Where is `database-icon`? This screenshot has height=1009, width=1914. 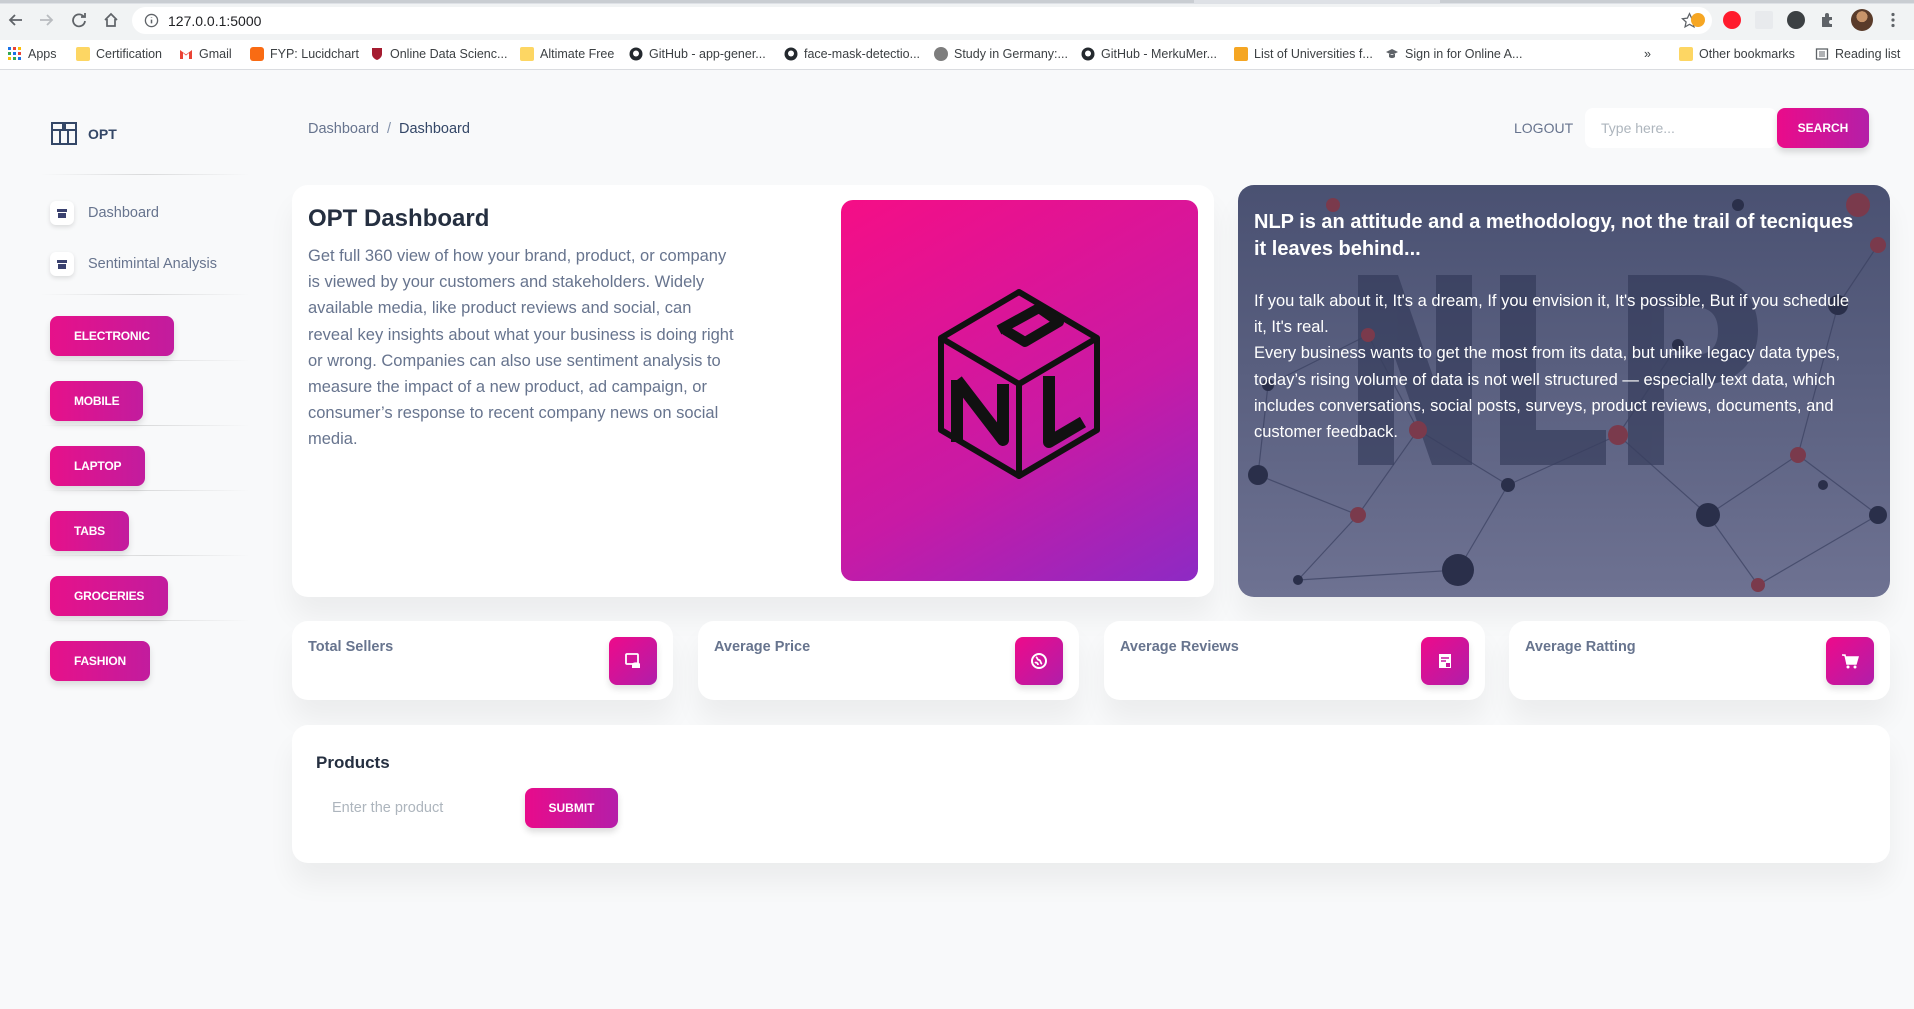 database-icon is located at coordinates (633, 661).